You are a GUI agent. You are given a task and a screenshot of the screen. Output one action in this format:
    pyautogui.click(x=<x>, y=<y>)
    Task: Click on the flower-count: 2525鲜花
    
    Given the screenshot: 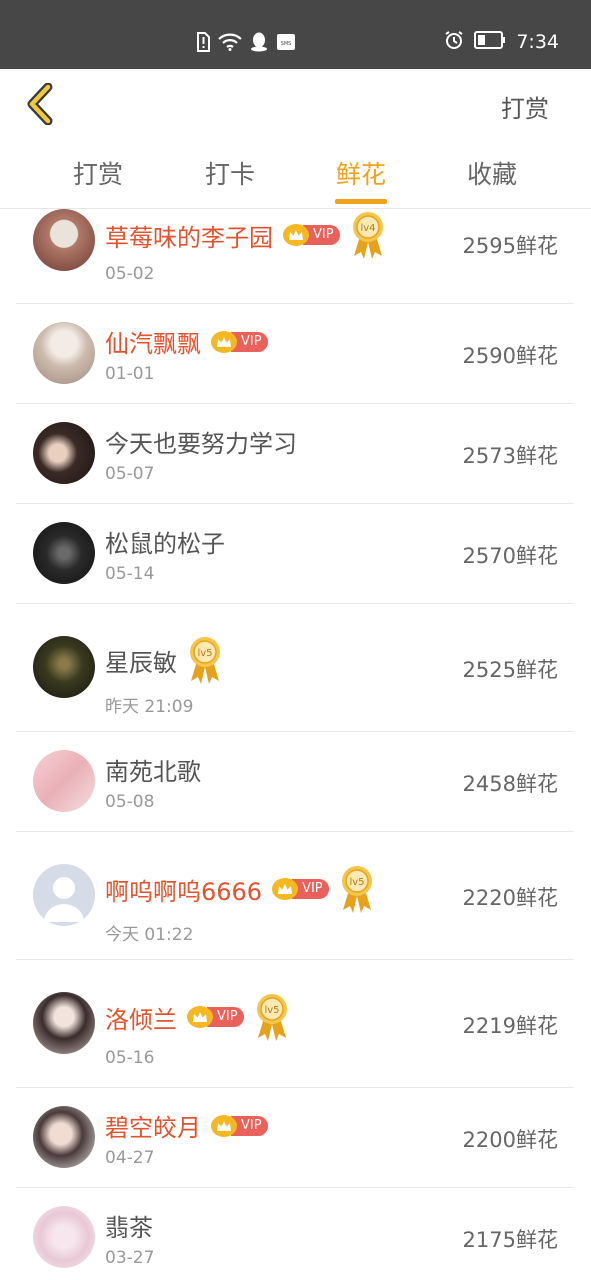 What is the action you would take?
    pyautogui.click(x=510, y=670)
    